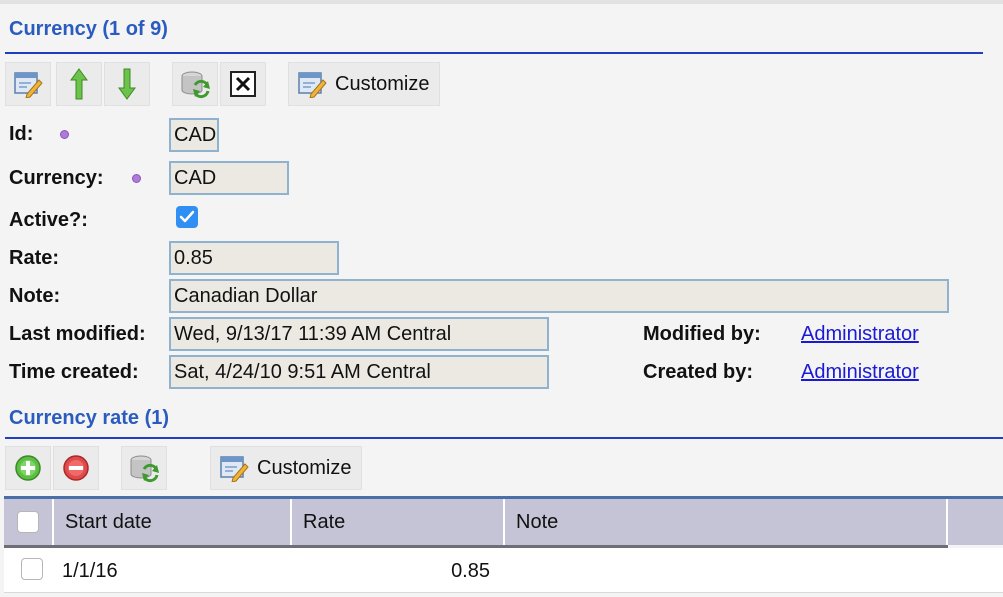 Image resolution: width=1003 pixels, height=597 pixels. I want to click on row-rate: 0.85, so click(470, 571).